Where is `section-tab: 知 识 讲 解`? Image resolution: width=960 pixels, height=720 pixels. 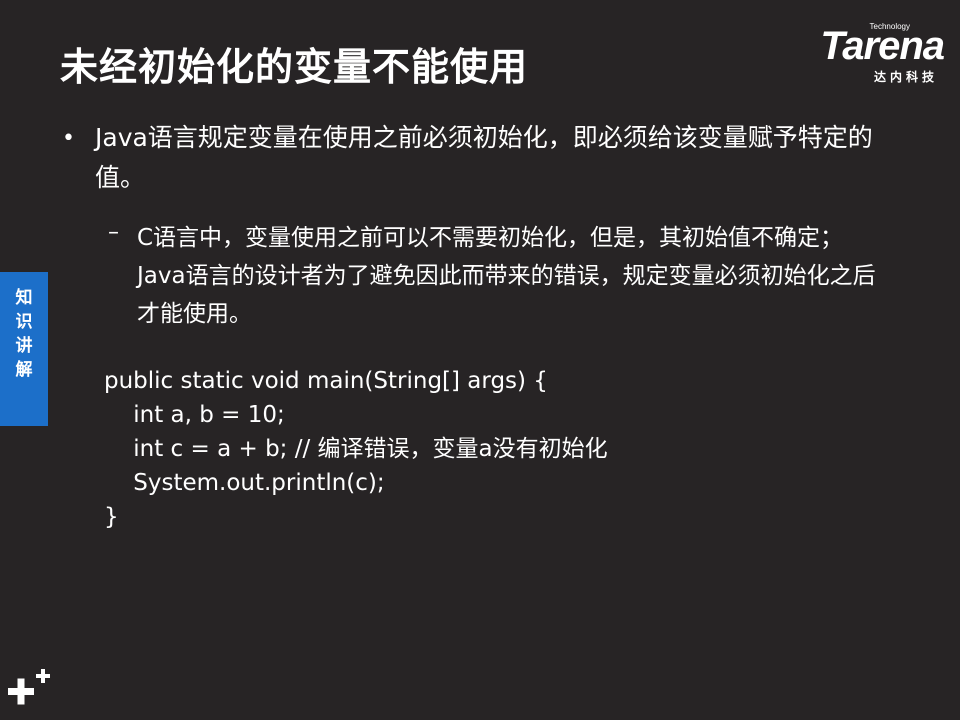 section-tab: 知 识 讲 解 is located at coordinates (24, 349).